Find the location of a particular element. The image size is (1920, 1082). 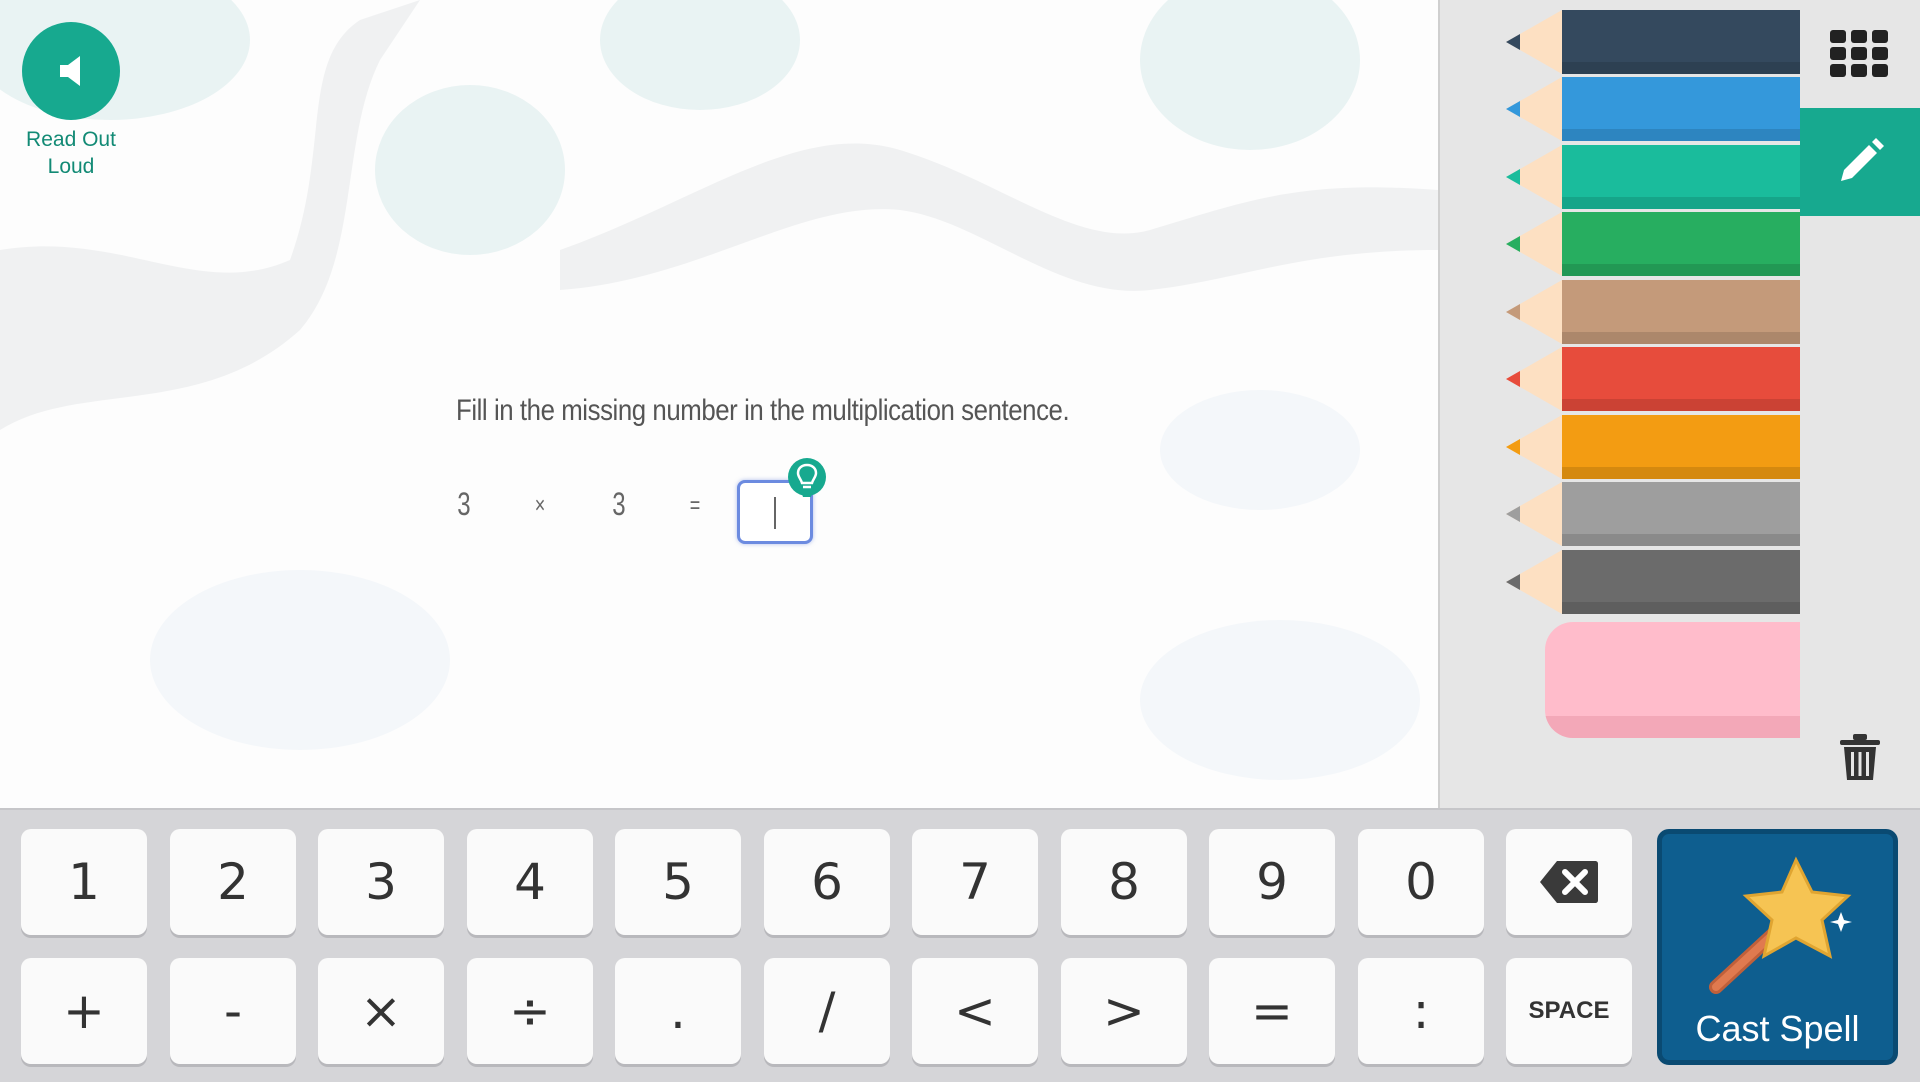

key-plus: + is located at coordinates (84, 1011).